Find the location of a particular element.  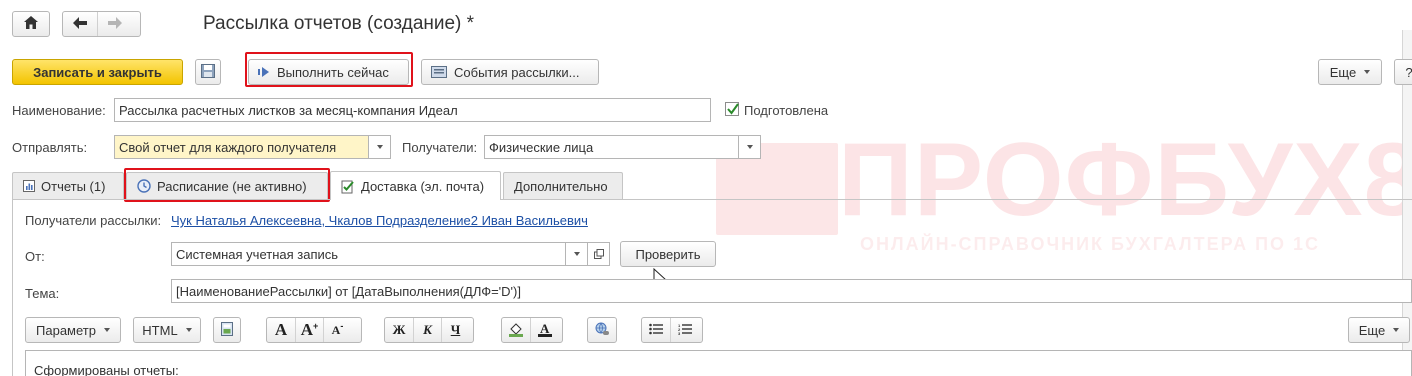

bulleted-list-icon is located at coordinates (656, 330).